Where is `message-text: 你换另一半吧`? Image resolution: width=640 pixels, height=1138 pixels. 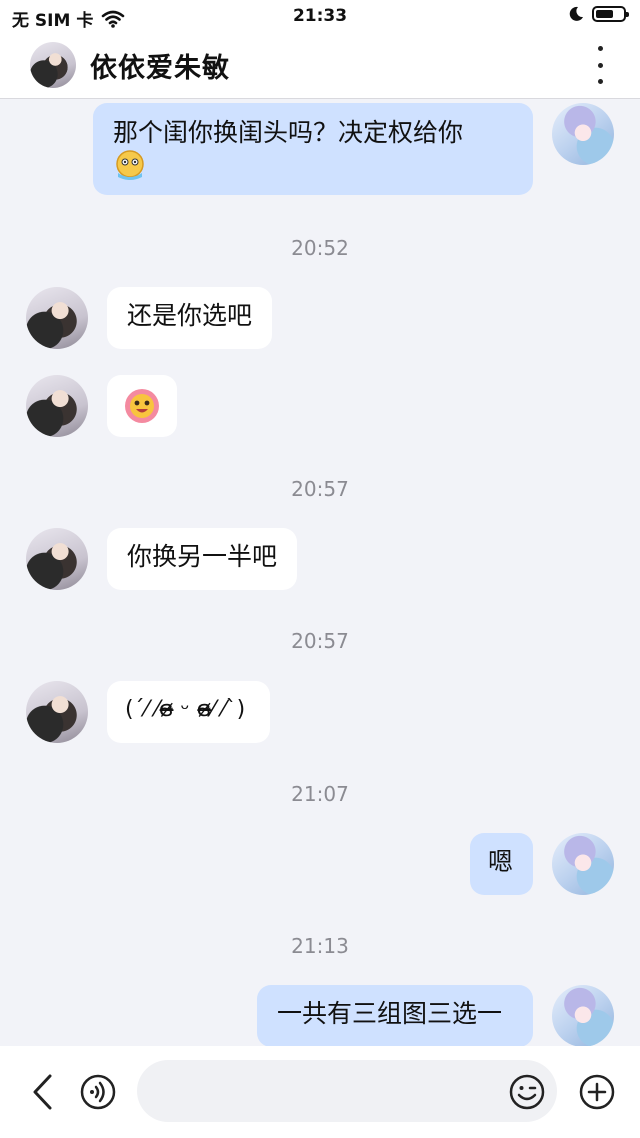 message-text: 你换另一半吧 is located at coordinates (202, 556).